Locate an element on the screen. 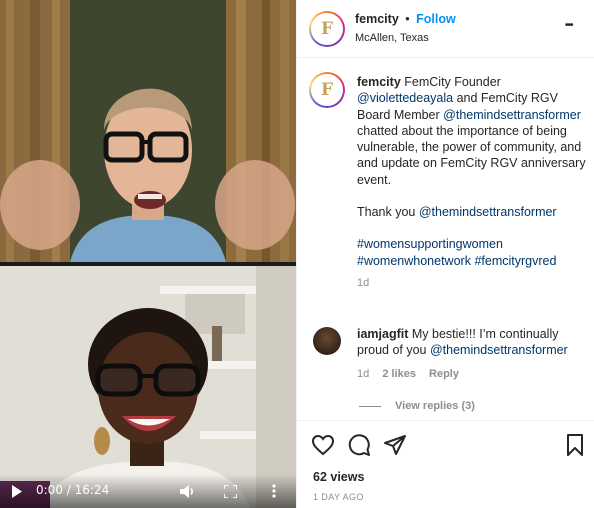  caption-age: 1d is located at coordinates (473, 283).